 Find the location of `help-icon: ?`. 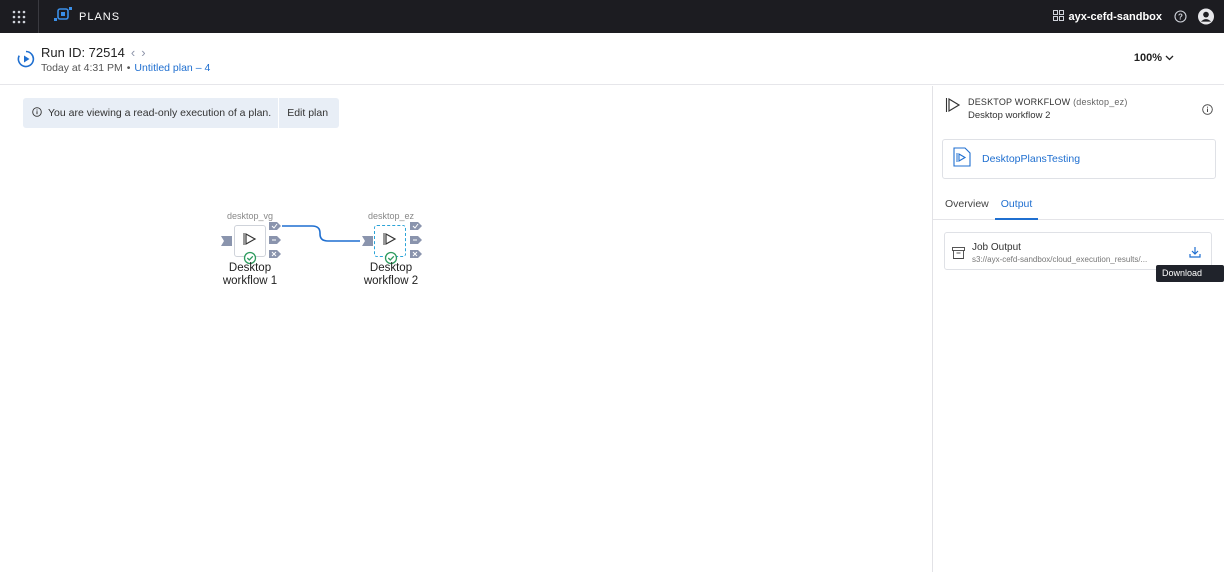

help-icon: ? is located at coordinates (1180, 17).